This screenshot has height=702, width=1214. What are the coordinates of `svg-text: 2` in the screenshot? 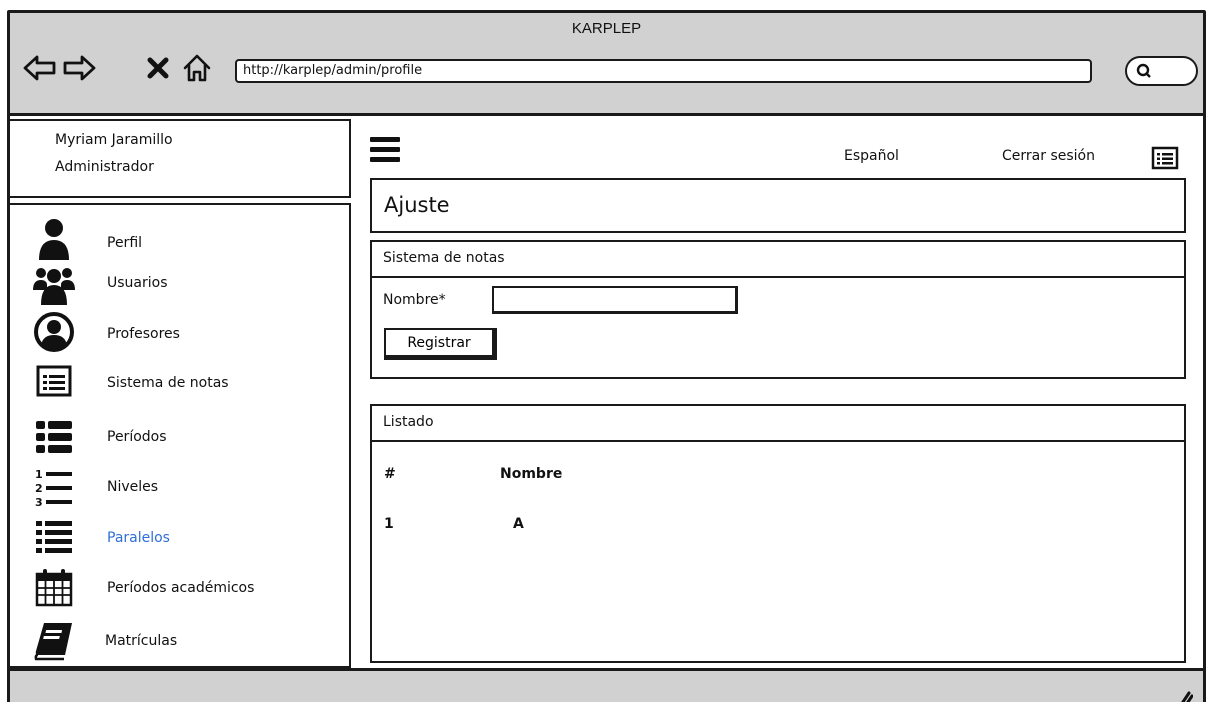 It's located at (39, 488).